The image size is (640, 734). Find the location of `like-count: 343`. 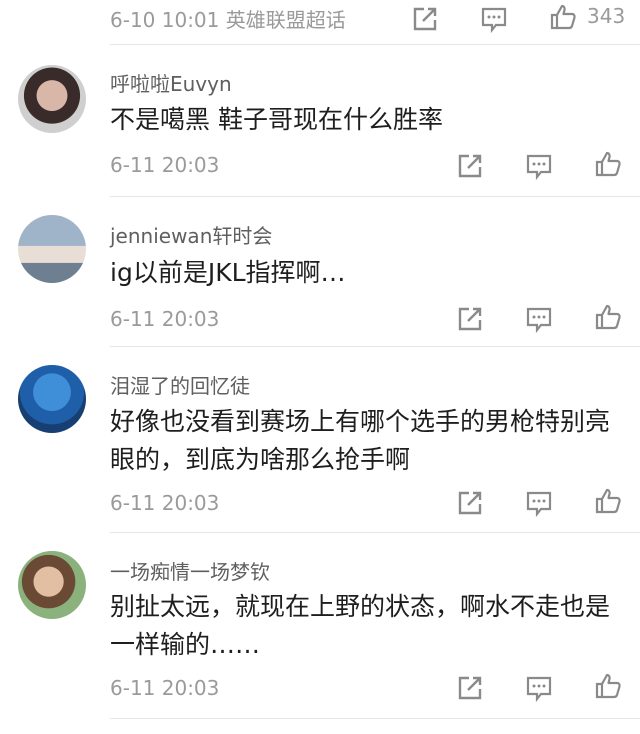

like-count: 343 is located at coordinates (606, 16).